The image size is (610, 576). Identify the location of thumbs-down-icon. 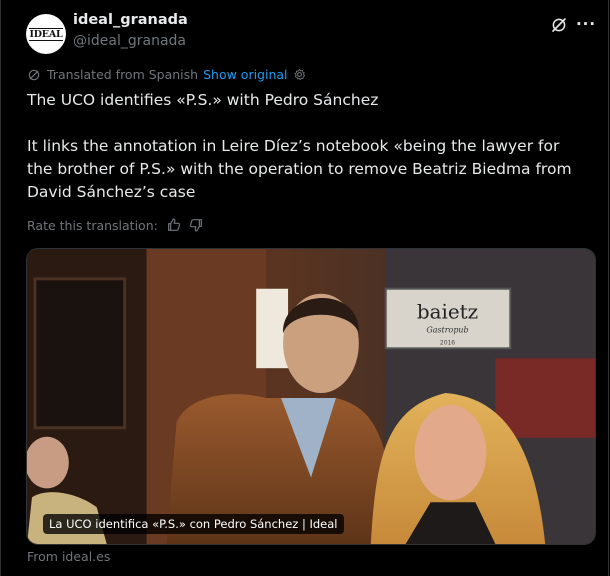
(196, 225).